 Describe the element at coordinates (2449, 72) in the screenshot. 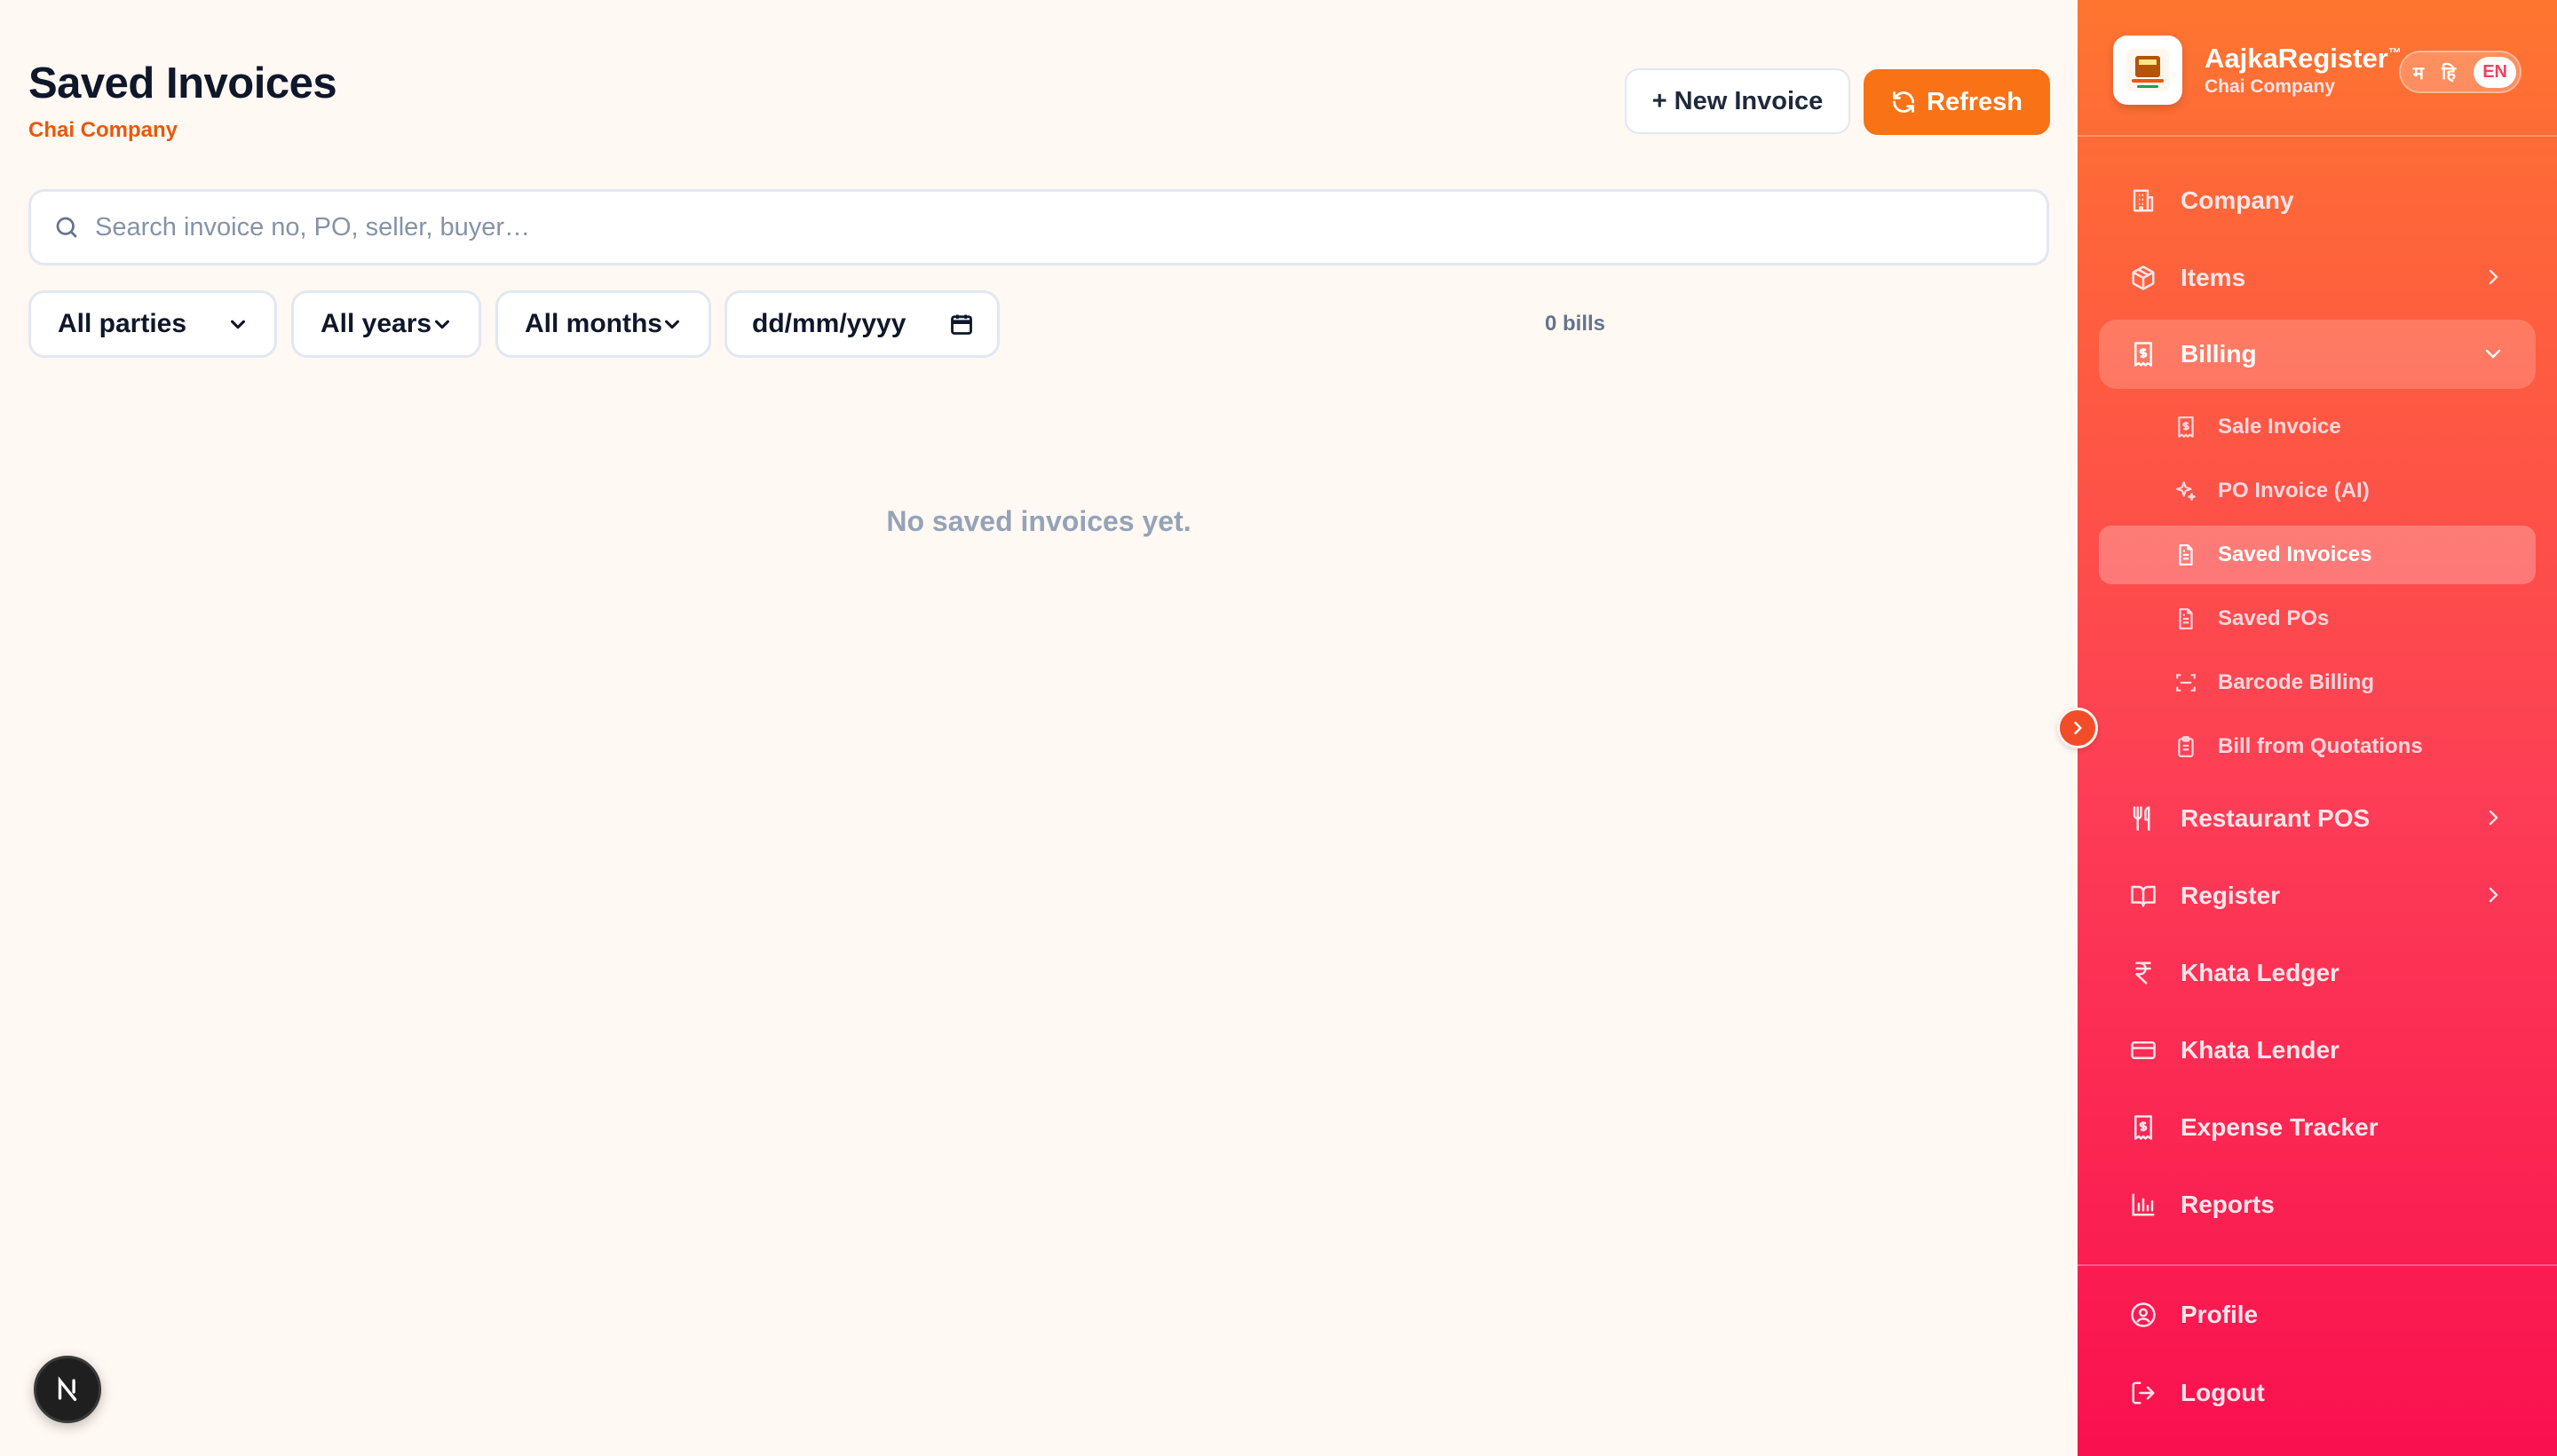

I see `lang-hindi: हि` at that location.